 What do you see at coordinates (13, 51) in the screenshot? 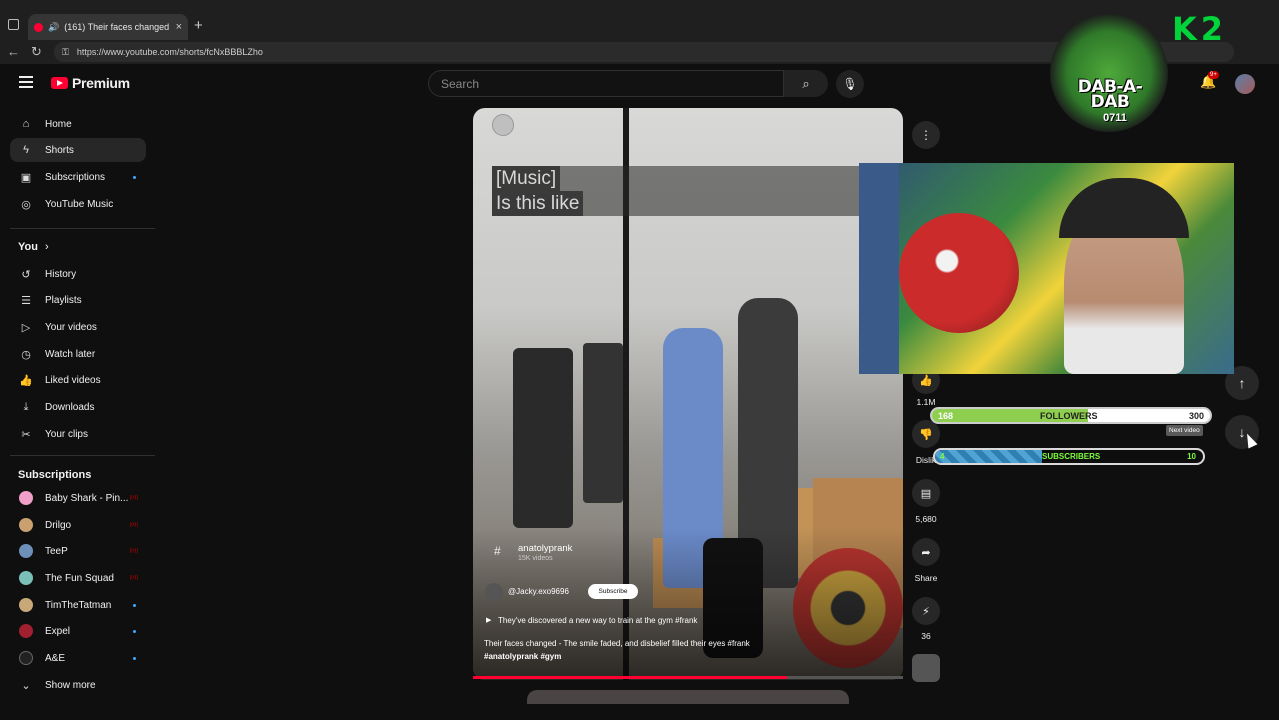
I see `back-icon: ←` at bounding box center [13, 51].